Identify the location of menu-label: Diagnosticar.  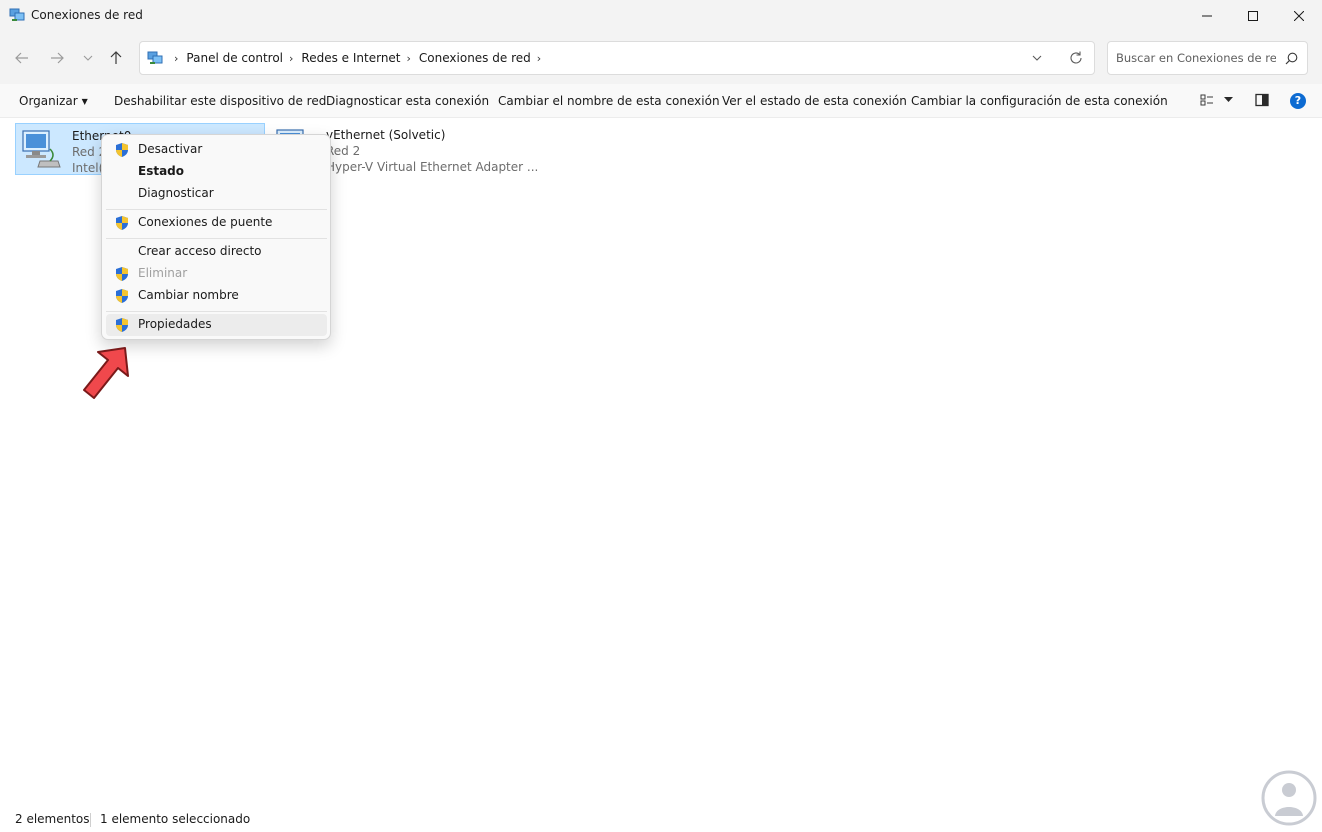
(176, 193).